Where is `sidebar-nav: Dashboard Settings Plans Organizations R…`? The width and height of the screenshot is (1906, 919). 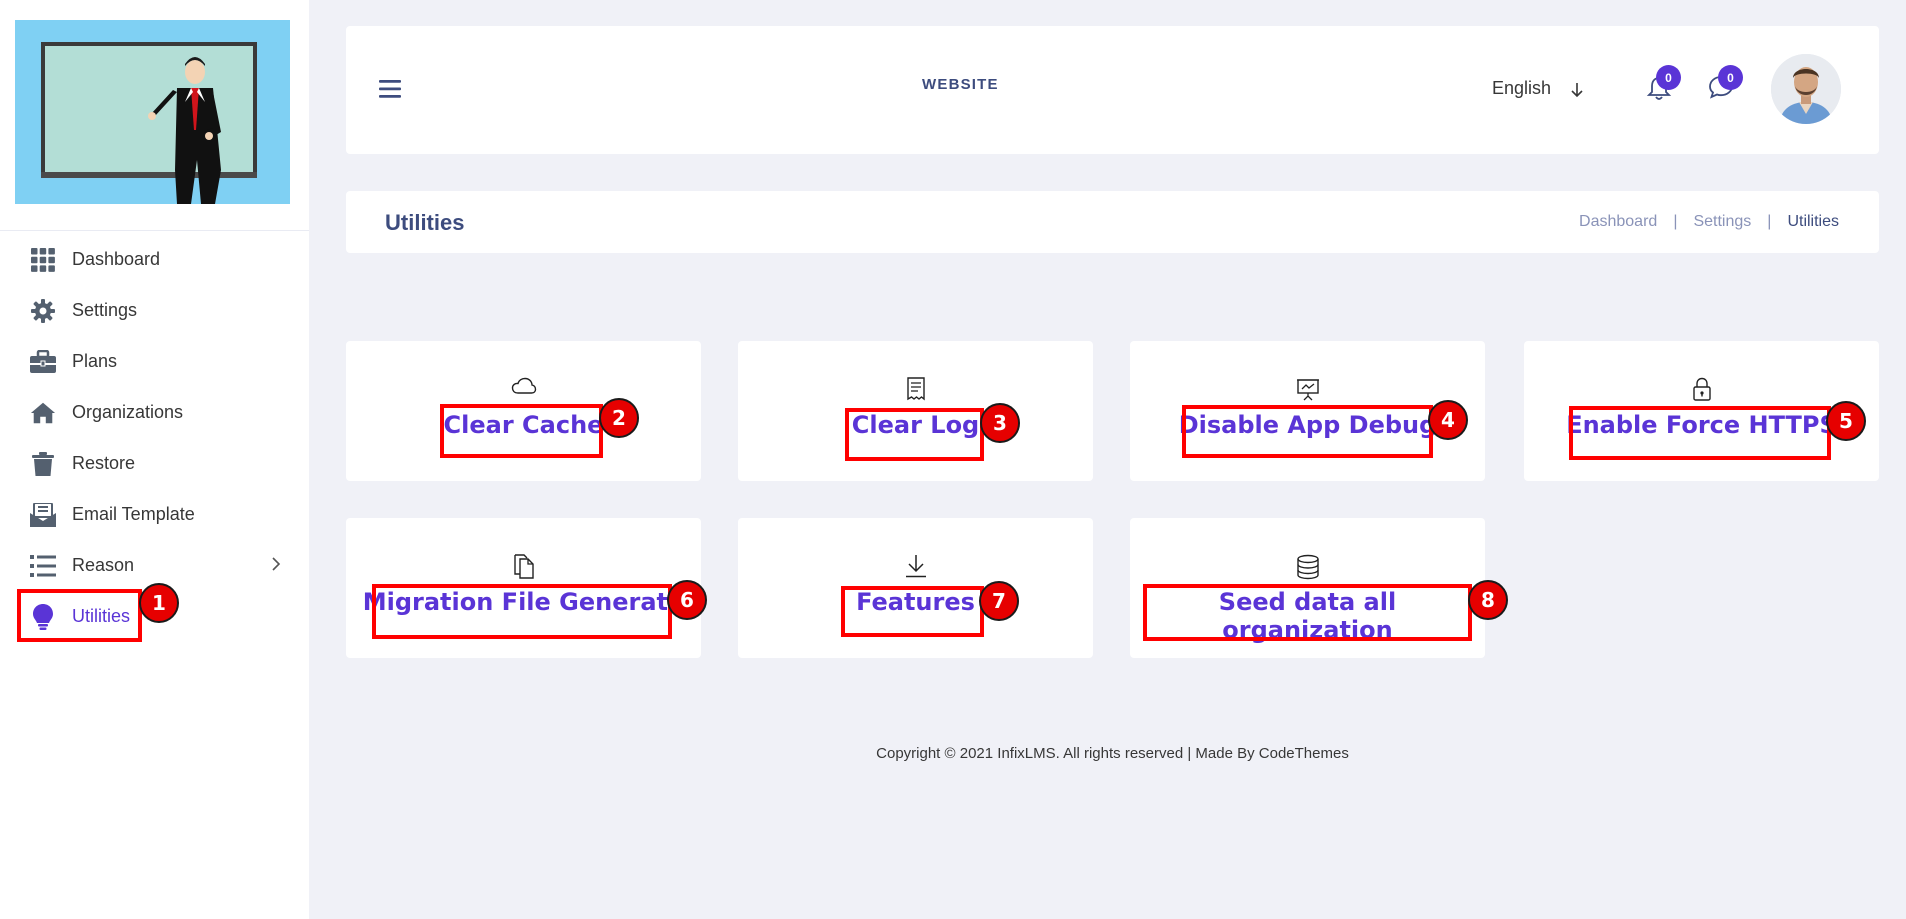 sidebar-nav: Dashboard Settings Plans Organizations R… is located at coordinates (154, 438).